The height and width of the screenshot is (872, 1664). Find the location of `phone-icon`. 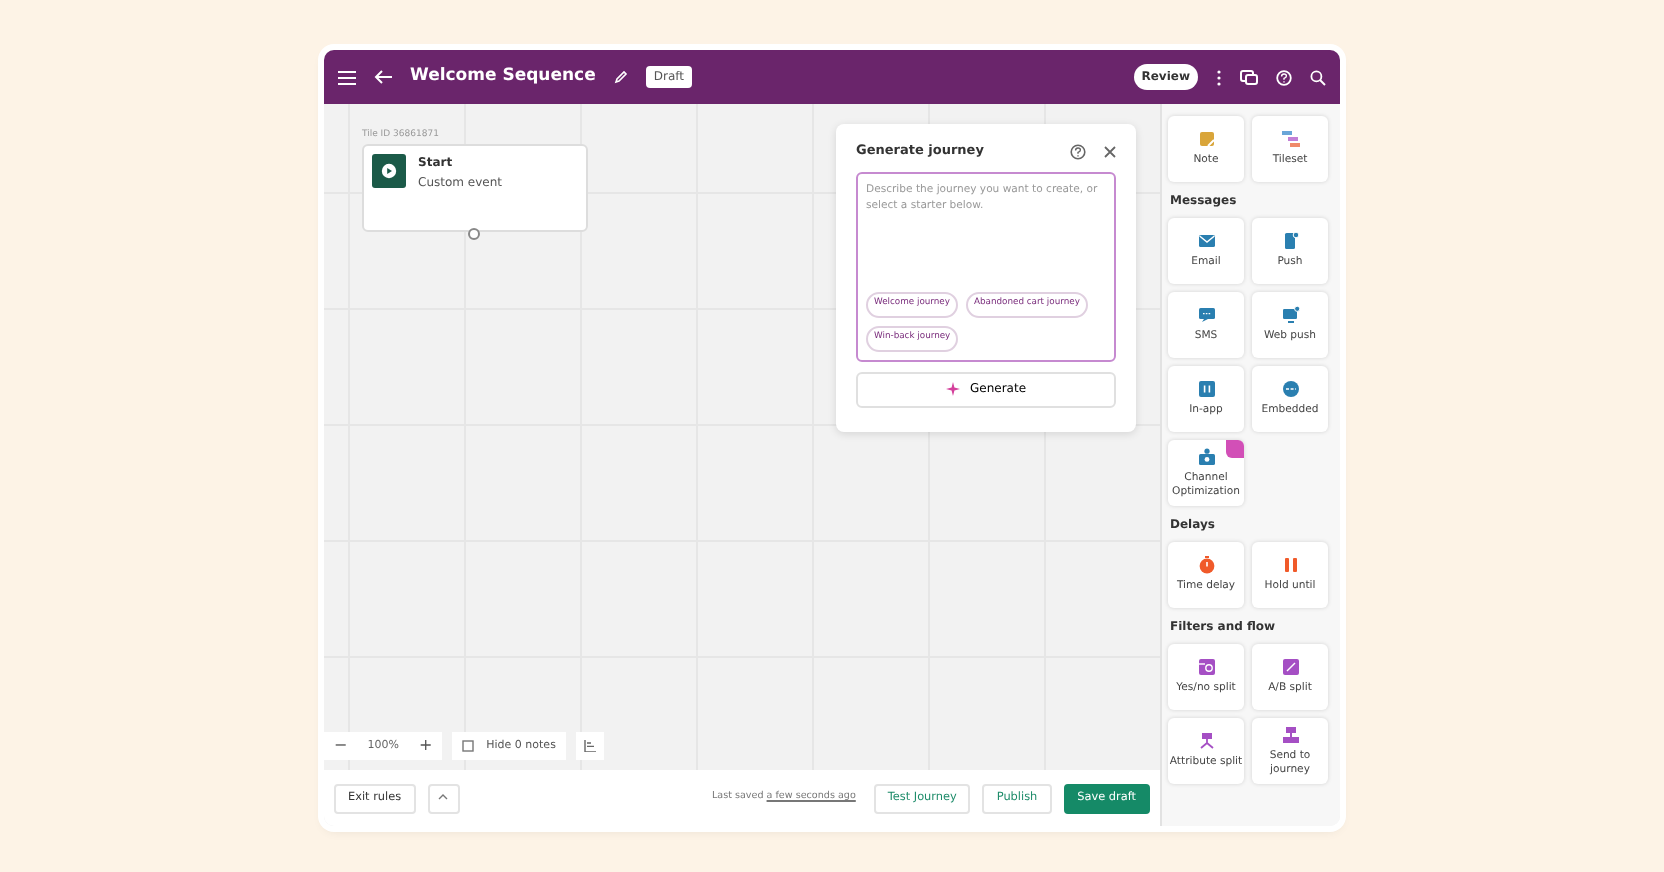

phone-icon is located at coordinates (1290, 241).